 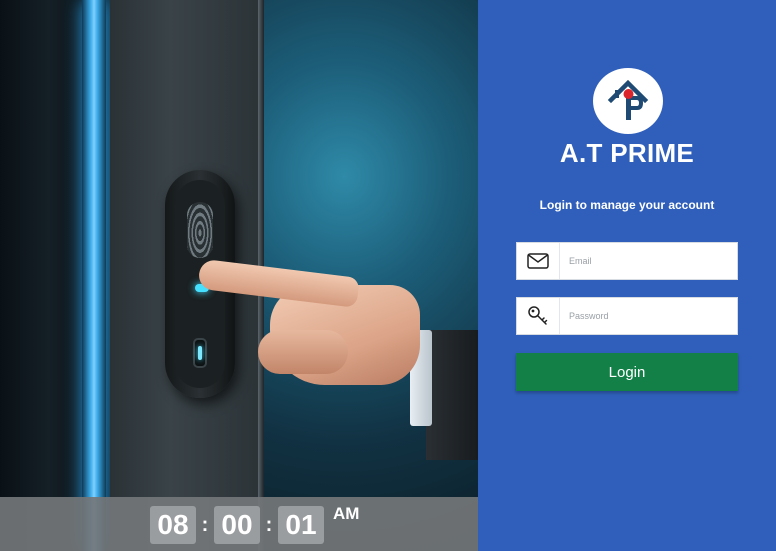 I want to click on digital-clock: 08 : 00 : 01, so click(x=237, y=525).